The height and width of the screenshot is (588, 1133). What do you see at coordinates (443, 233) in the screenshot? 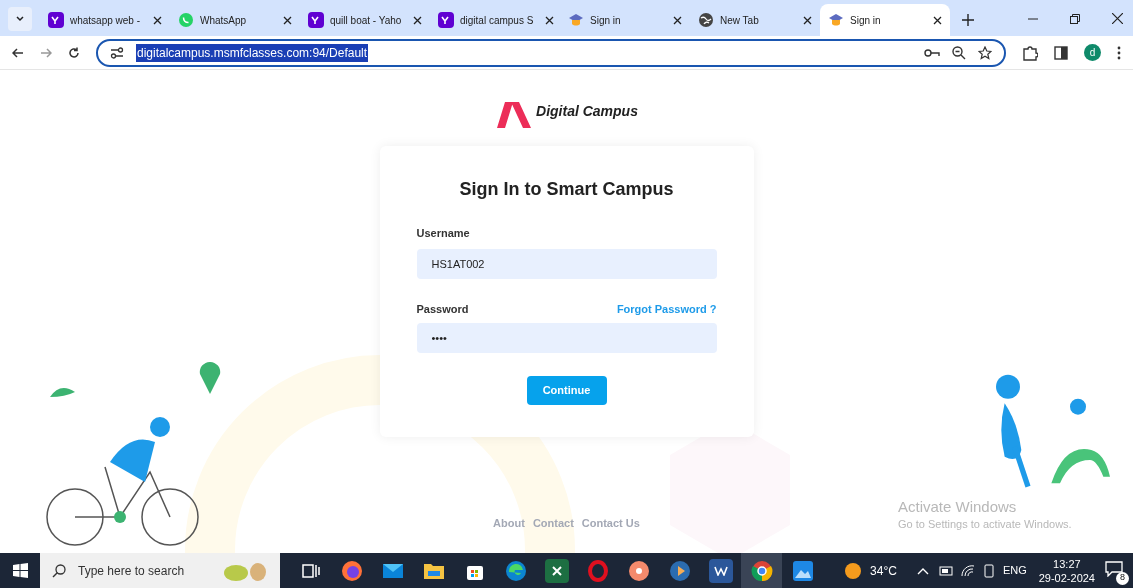
I see `username-label: Username` at bounding box center [443, 233].